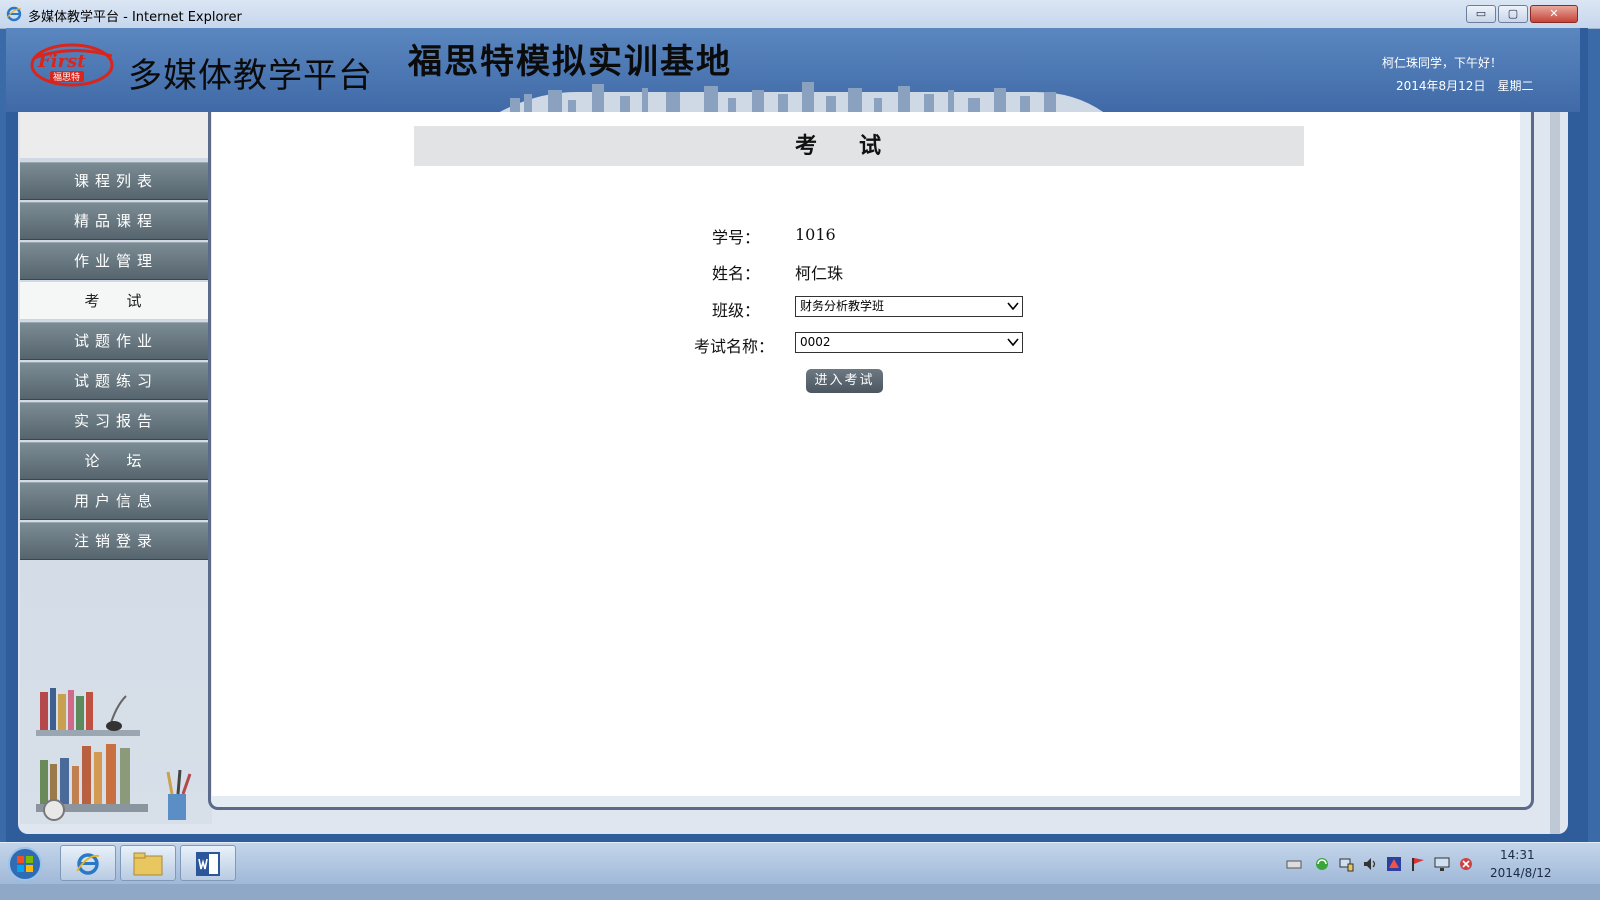 The width and height of the screenshot is (1600, 900). Describe the element at coordinates (1521, 873) in the screenshot. I see `taskbar-clock-date: 2014/8/12` at that location.